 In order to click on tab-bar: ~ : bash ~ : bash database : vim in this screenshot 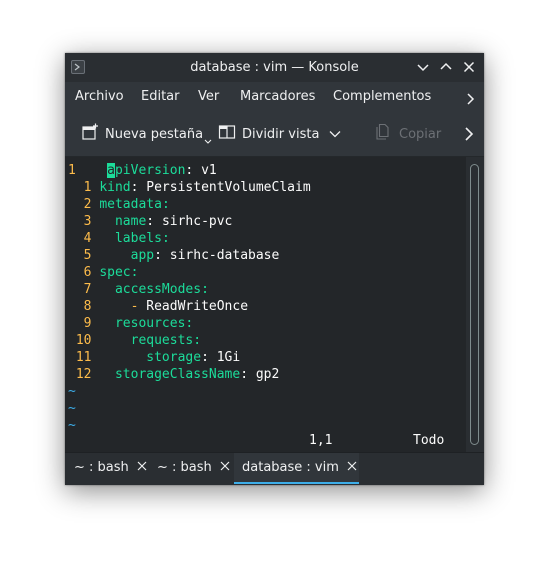, I will do `click(274, 468)`.